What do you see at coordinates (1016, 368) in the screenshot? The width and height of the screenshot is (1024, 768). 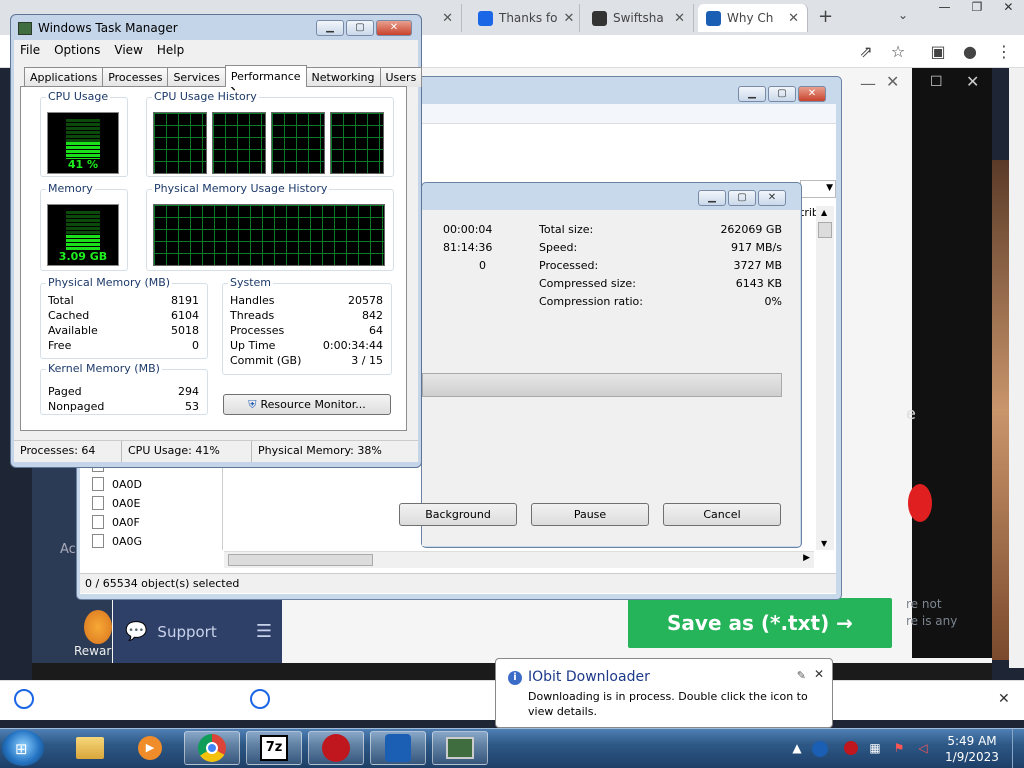 I see `page-scrollbar` at bounding box center [1016, 368].